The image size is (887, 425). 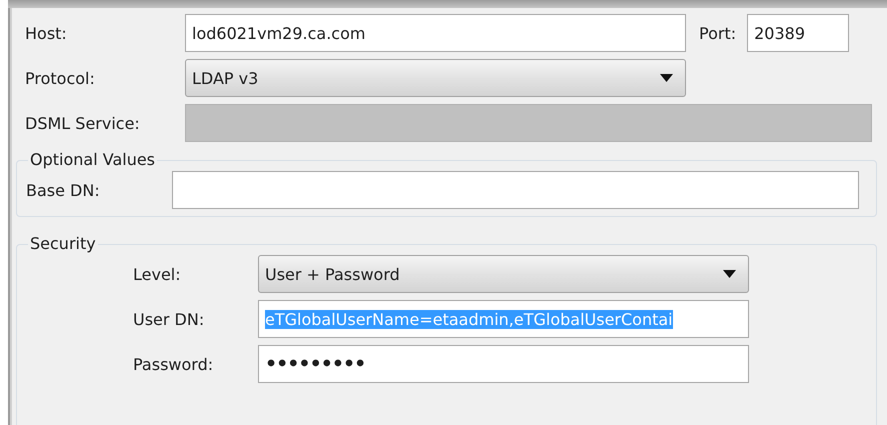 What do you see at coordinates (157, 274) in the screenshot?
I see `field-label: Level:` at bounding box center [157, 274].